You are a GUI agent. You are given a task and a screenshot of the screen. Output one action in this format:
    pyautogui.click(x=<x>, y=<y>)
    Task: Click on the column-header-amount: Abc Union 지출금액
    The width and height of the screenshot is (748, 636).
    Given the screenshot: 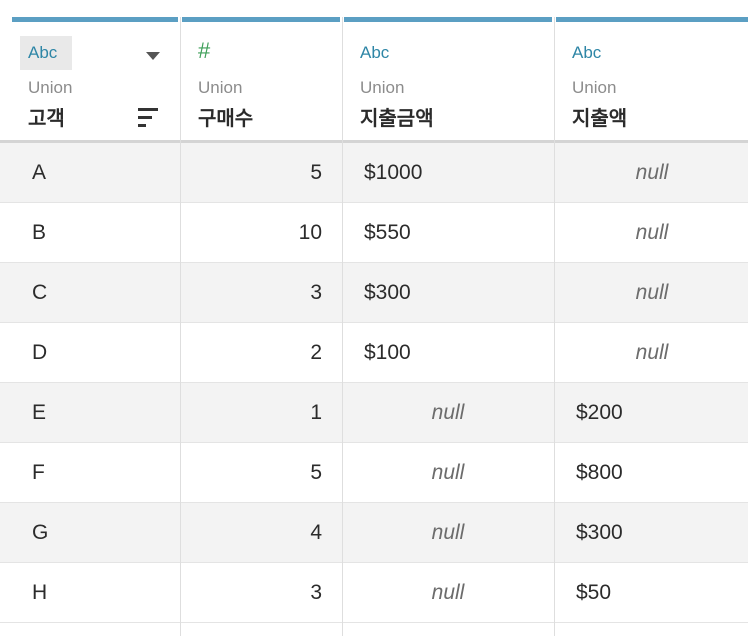 What is the action you would take?
    pyautogui.click(x=448, y=79)
    